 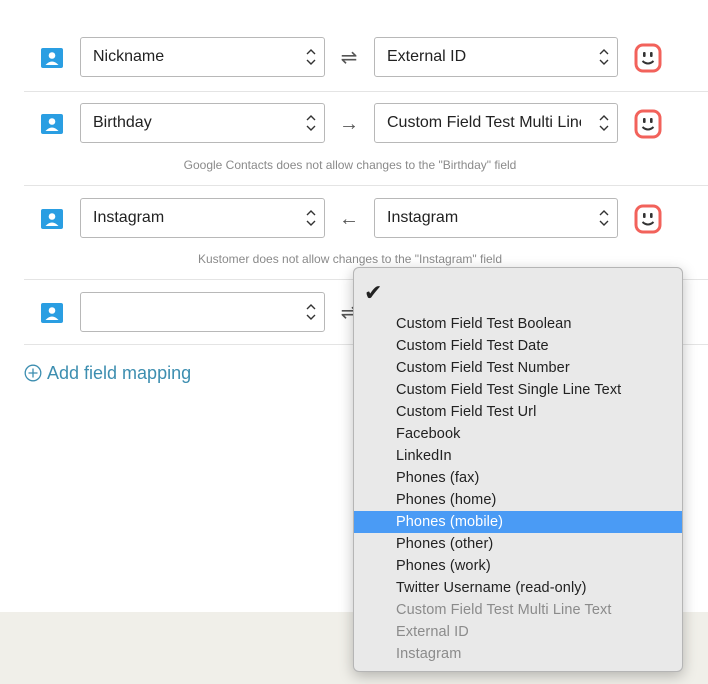 I want to click on dropdown-option: Phones (other), so click(x=518, y=544).